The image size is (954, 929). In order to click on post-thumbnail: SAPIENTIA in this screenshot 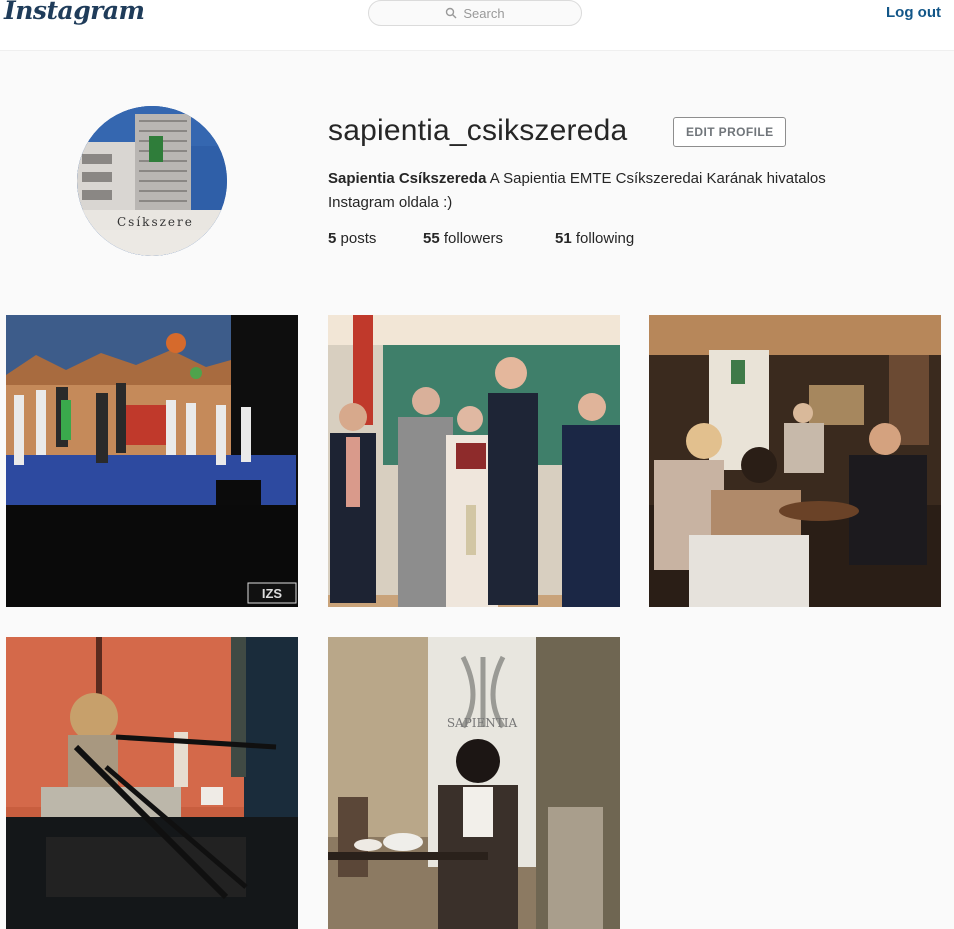, I will do `click(474, 783)`.